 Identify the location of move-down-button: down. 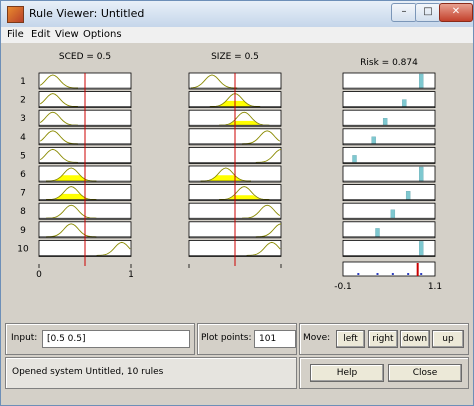
(415, 339).